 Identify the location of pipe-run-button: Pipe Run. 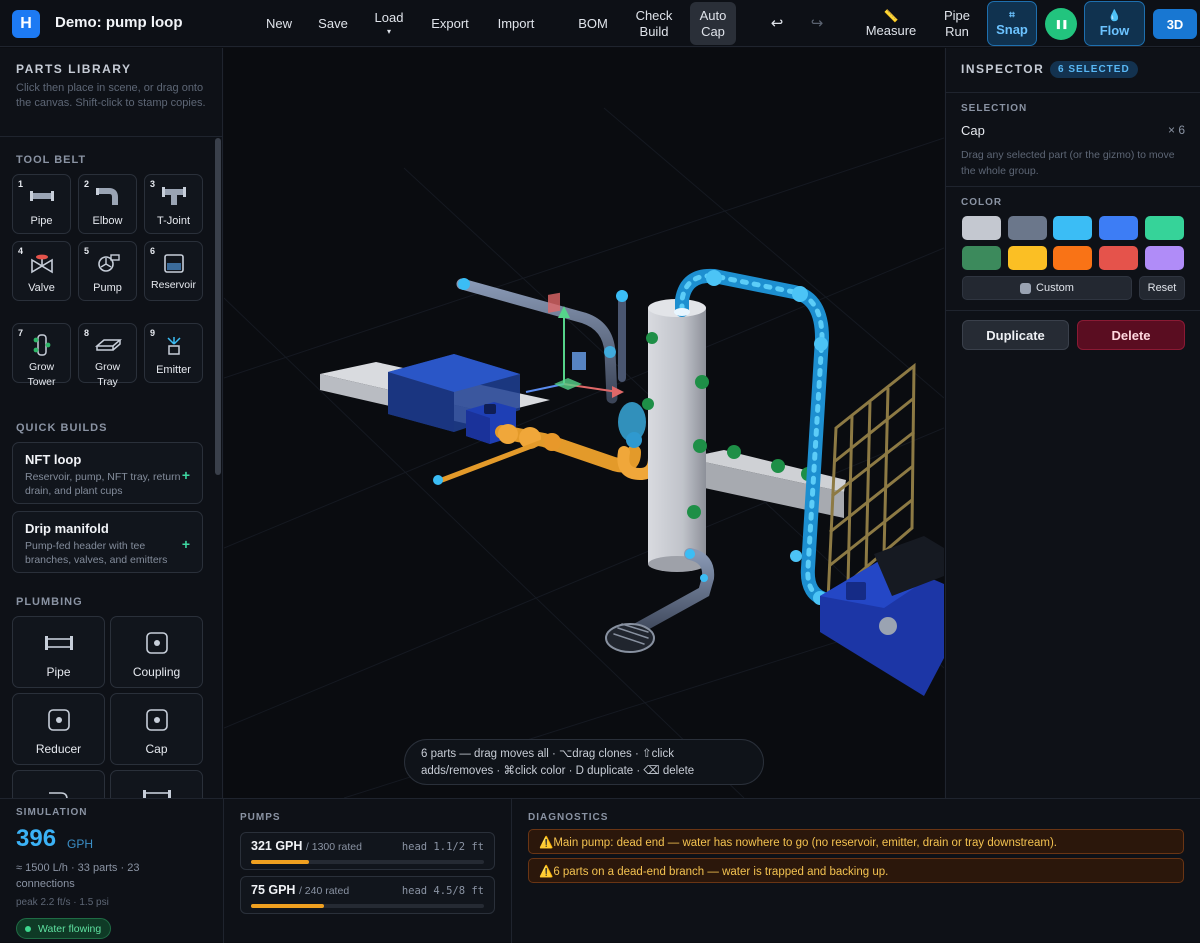
(957, 23).